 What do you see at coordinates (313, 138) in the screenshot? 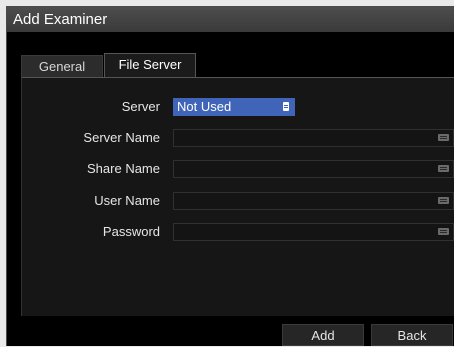
I see `server-name-field` at bounding box center [313, 138].